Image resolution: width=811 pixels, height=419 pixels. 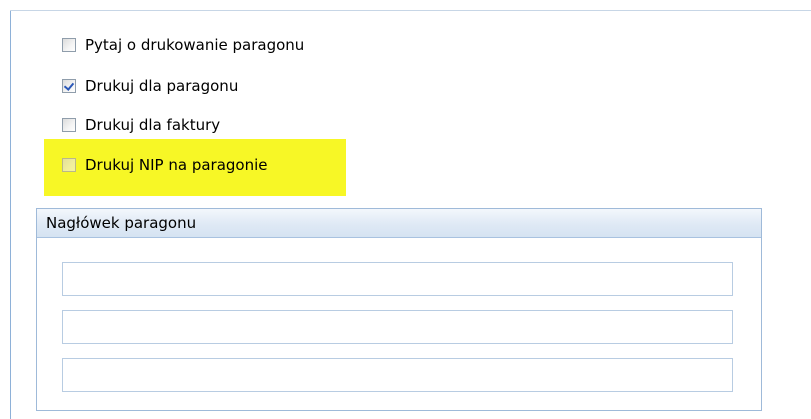 What do you see at coordinates (69, 86) in the screenshot?
I see `print-for-receipt-checkbox` at bounding box center [69, 86].